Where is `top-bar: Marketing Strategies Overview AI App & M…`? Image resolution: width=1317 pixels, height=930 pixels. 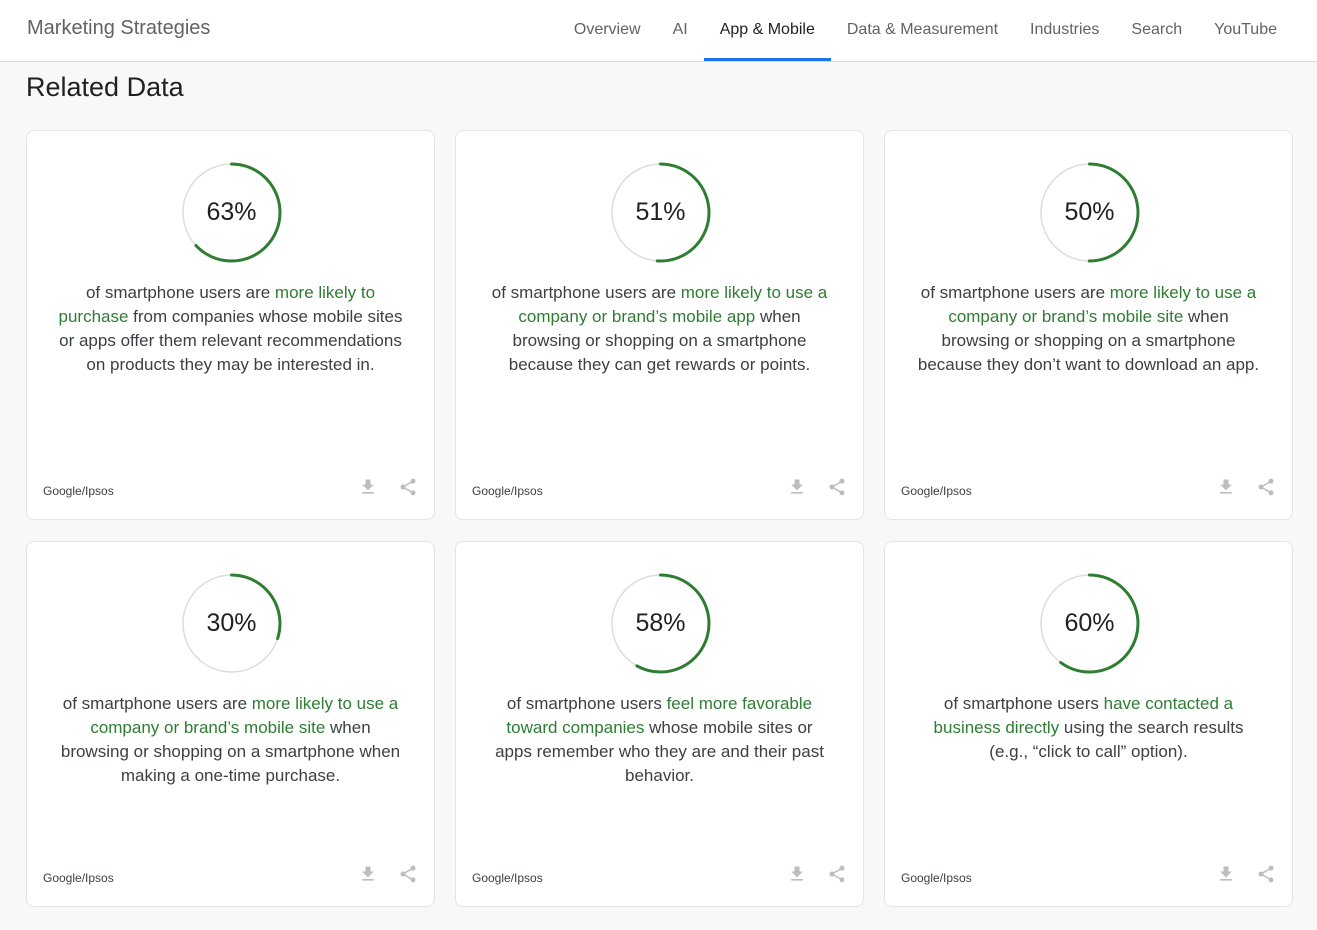 top-bar: Marketing Strategies Overview AI App & M… is located at coordinates (658, 31).